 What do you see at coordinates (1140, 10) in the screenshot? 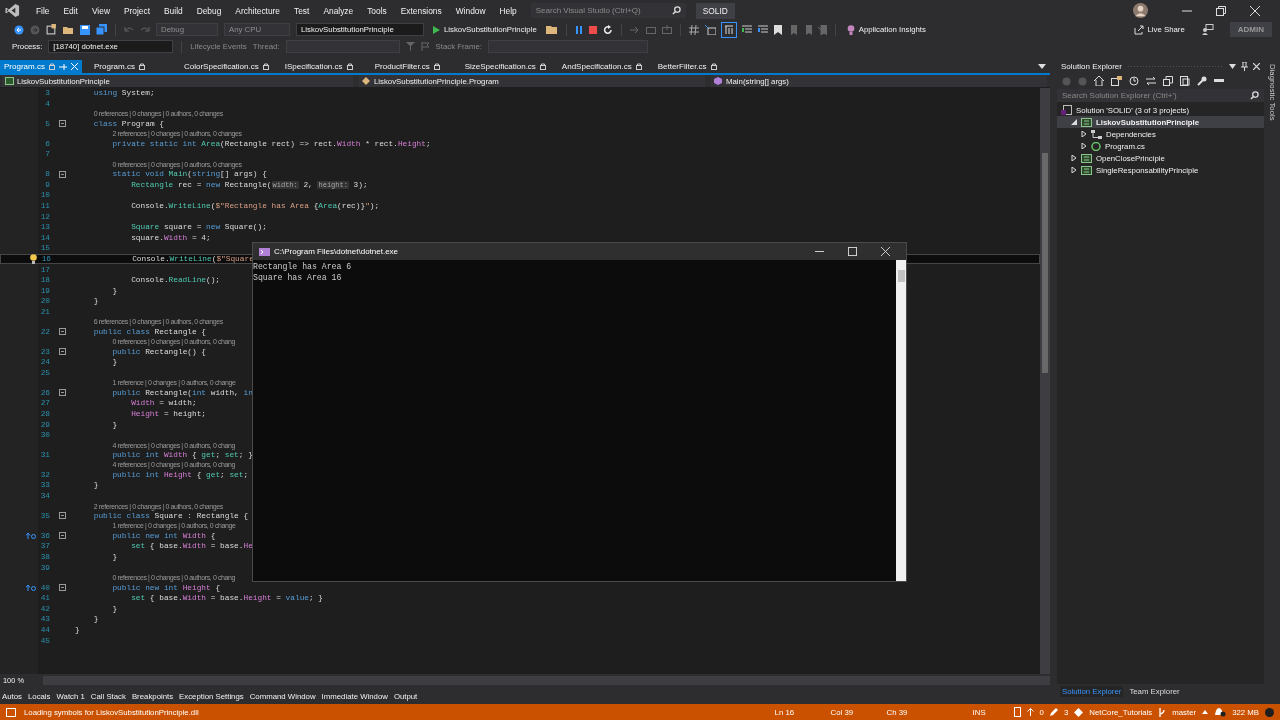
I see `avatar-icon` at bounding box center [1140, 10].